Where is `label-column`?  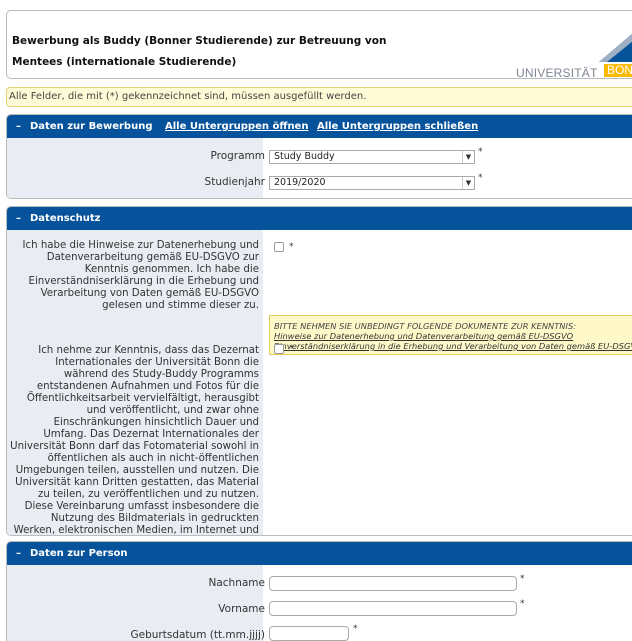 label-column is located at coordinates (135, 168).